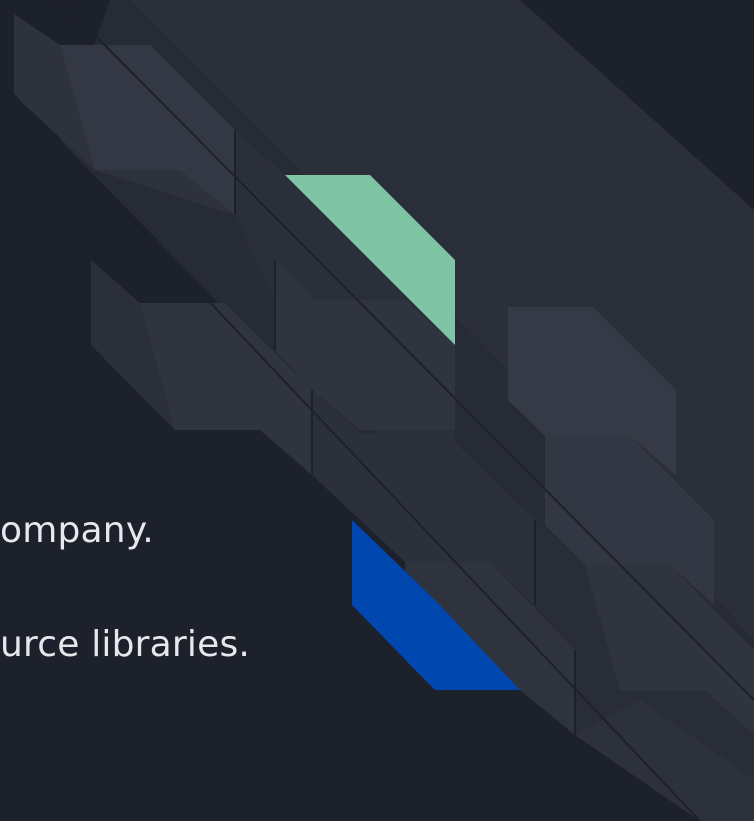  Describe the element at coordinates (77, 530) in the screenshot. I see `slide-text-line-1: ompany.` at that location.